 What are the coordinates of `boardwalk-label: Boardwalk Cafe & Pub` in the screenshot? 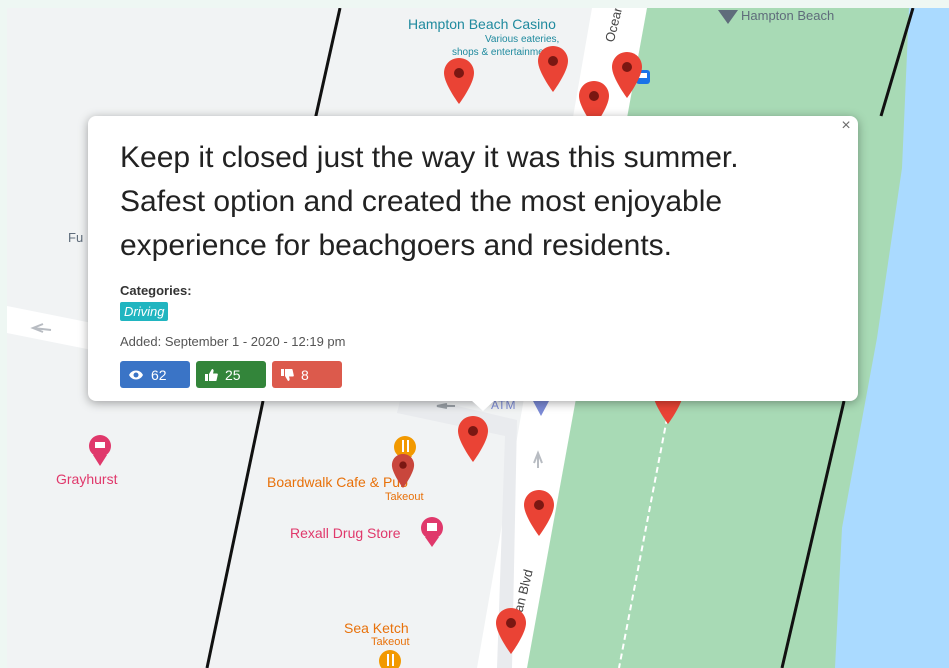 It's located at (337, 482).